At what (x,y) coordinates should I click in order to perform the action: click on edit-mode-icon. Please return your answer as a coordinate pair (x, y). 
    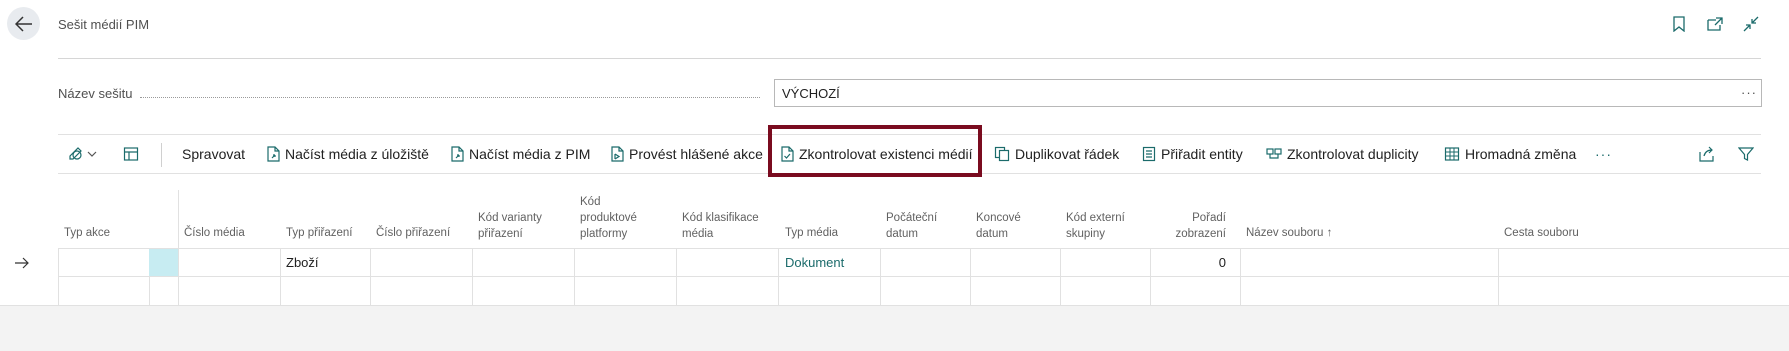
    Looking at the image, I should click on (83, 153).